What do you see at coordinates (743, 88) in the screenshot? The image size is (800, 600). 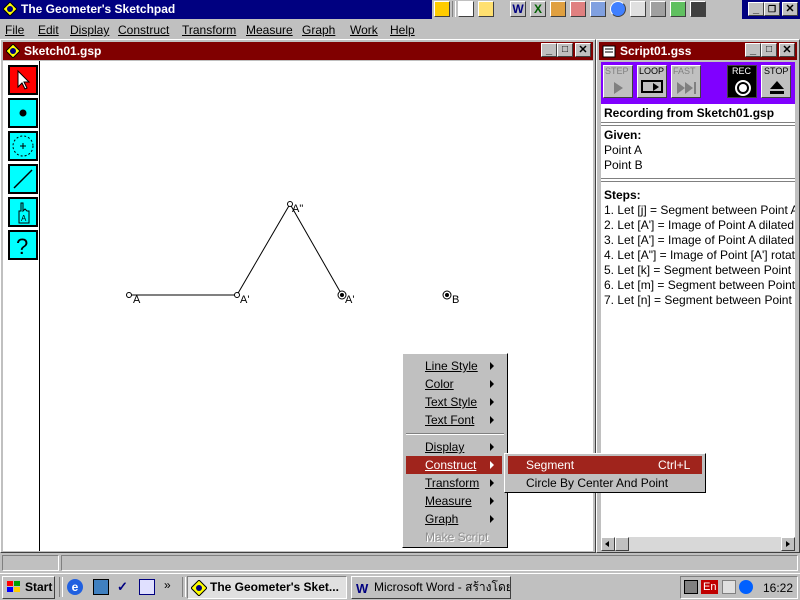 I see `record-icon` at bounding box center [743, 88].